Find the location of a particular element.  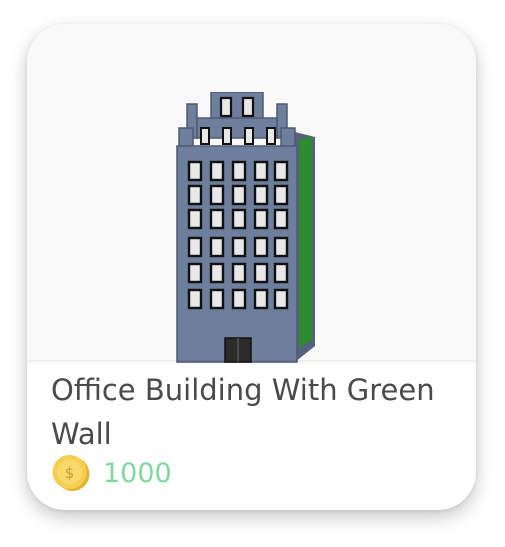

product-title: Office Building With Green Wall is located at coordinates (243, 412).